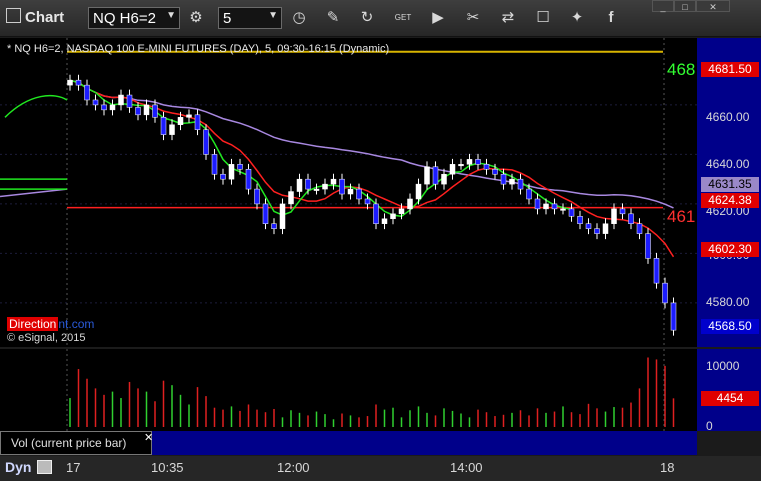 This screenshot has height=481, width=761. What do you see at coordinates (367, 18) in the screenshot?
I see `refresh-icon: ↻` at bounding box center [367, 18].